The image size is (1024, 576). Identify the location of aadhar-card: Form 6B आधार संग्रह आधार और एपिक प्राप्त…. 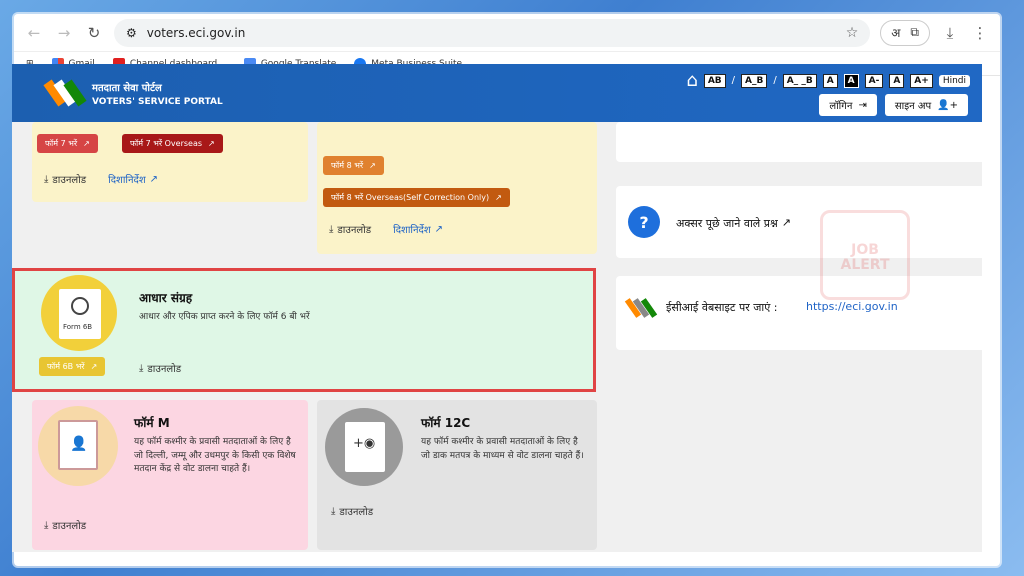
(304, 330).